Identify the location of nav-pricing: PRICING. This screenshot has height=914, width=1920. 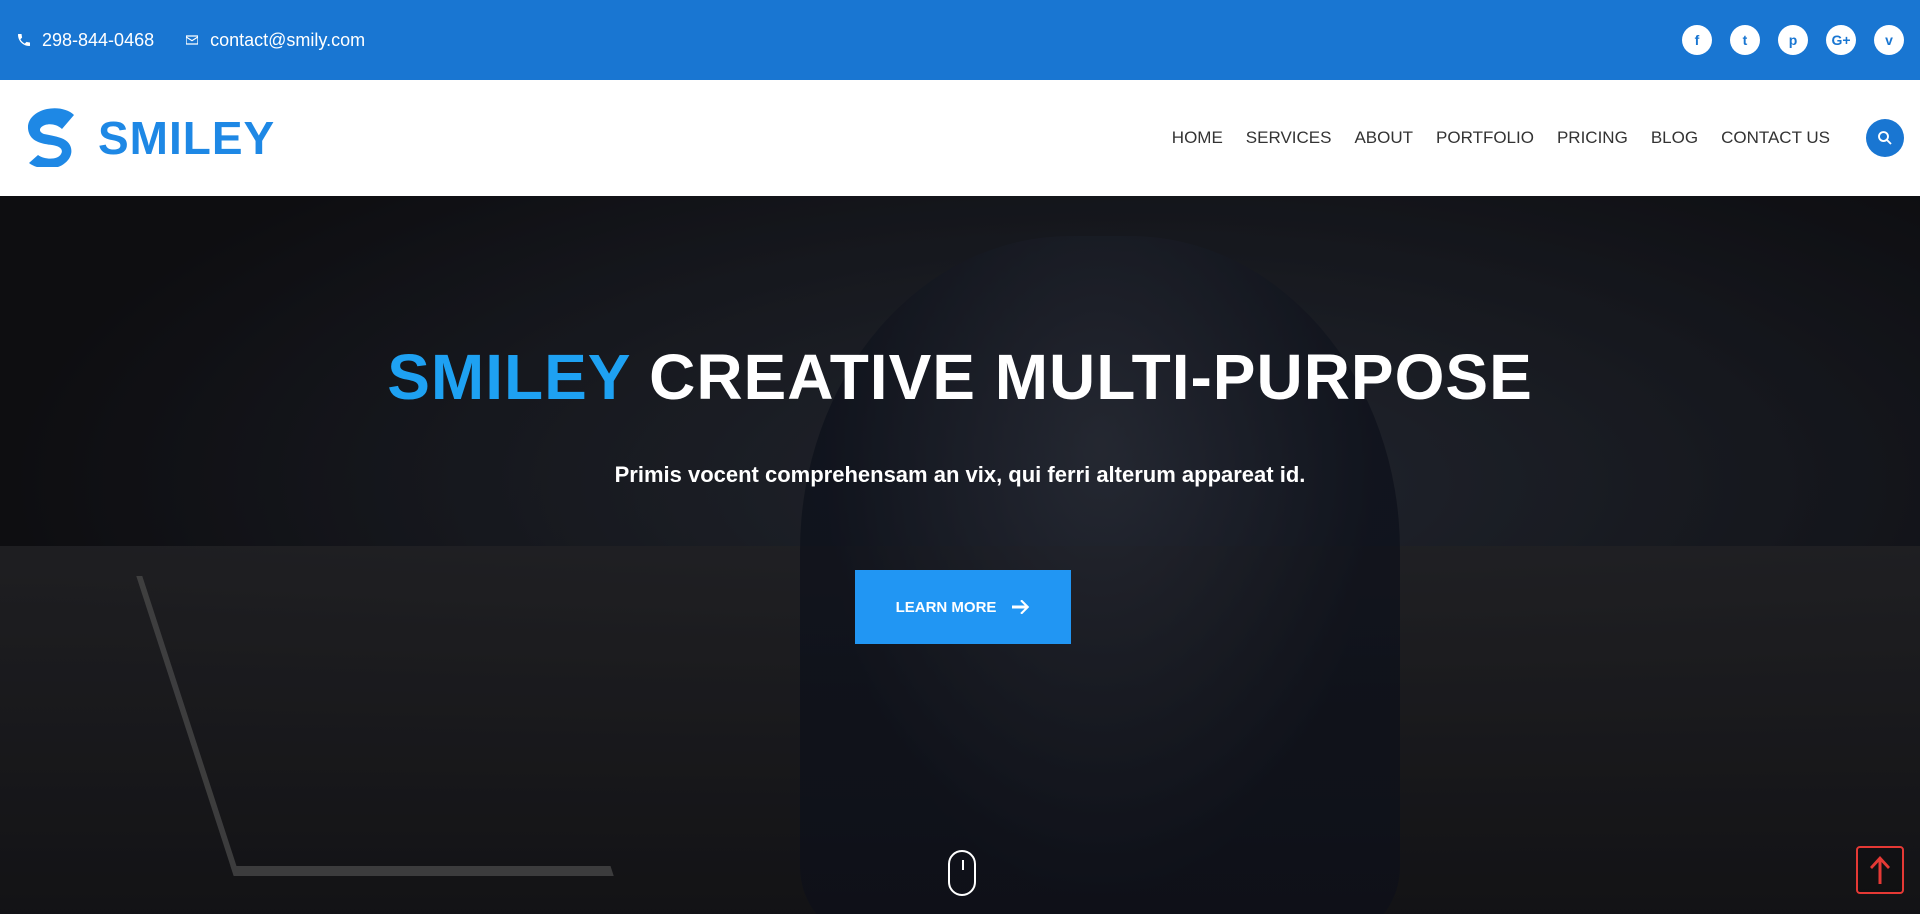
(1592, 138).